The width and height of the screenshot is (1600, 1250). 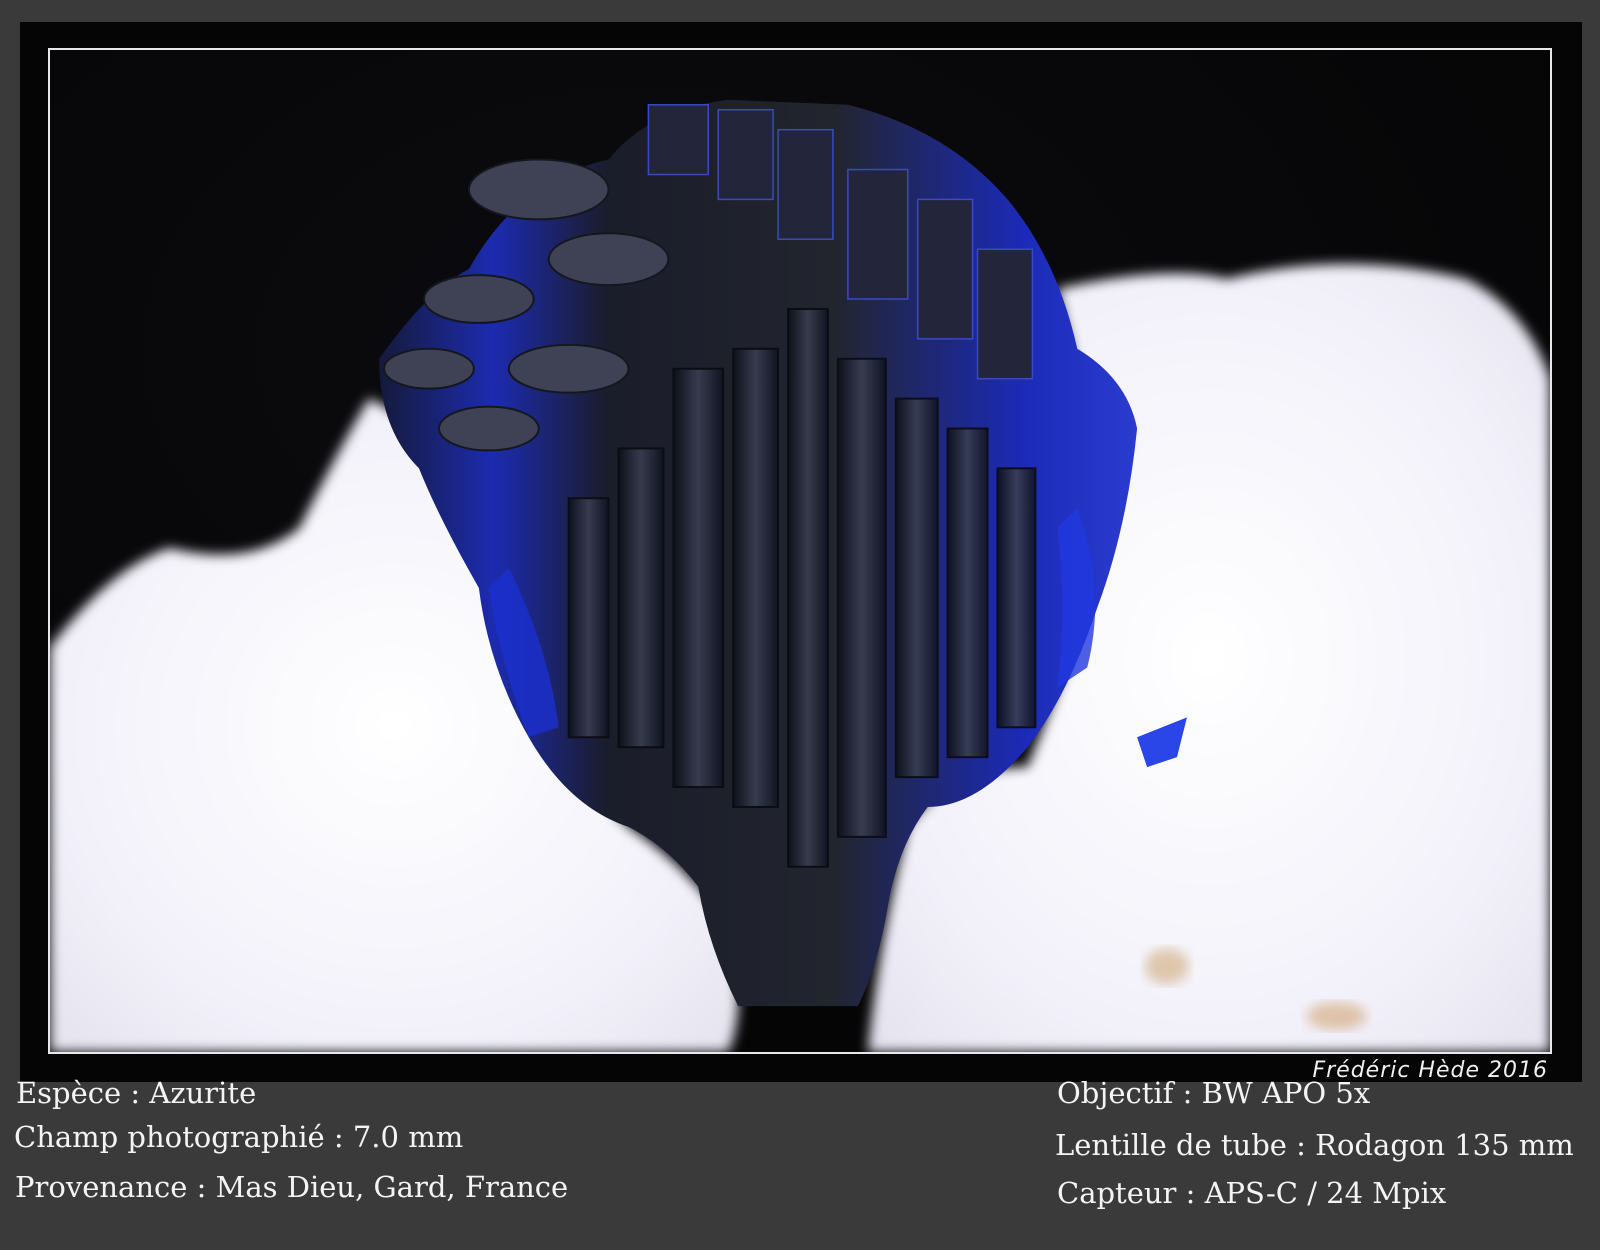 I want to click on species-line: Espèce : Azurite, so click(x=136, y=1093).